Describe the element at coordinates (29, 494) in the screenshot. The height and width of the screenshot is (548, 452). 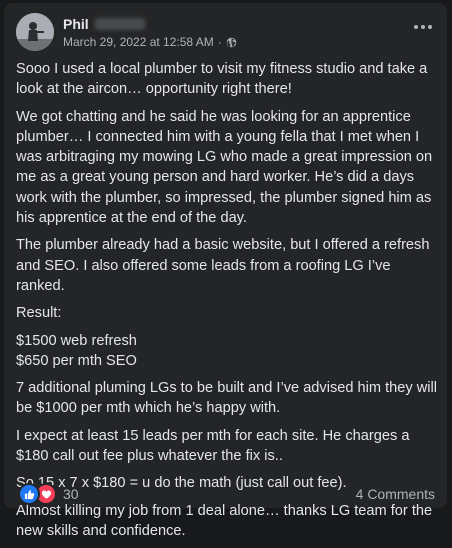
I see `like-icon` at that location.